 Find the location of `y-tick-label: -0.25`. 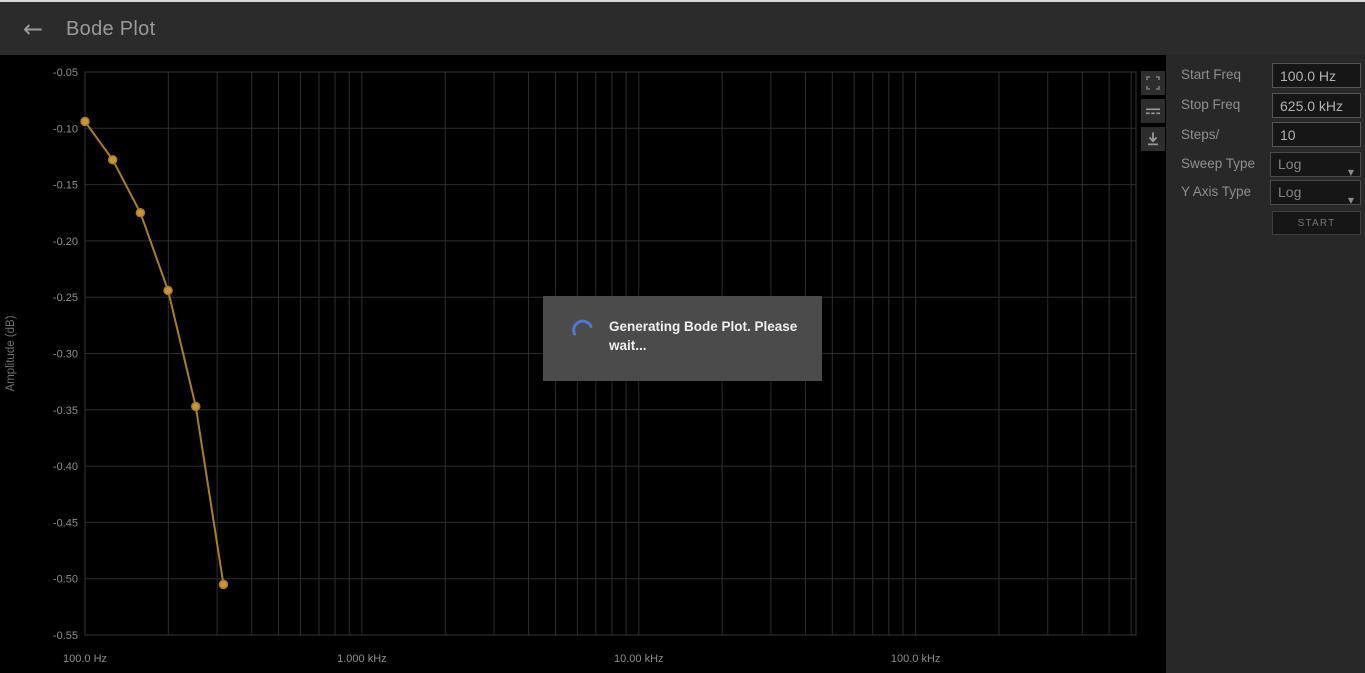

y-tick-label: -0.25 is located at coordinates (65, 298).